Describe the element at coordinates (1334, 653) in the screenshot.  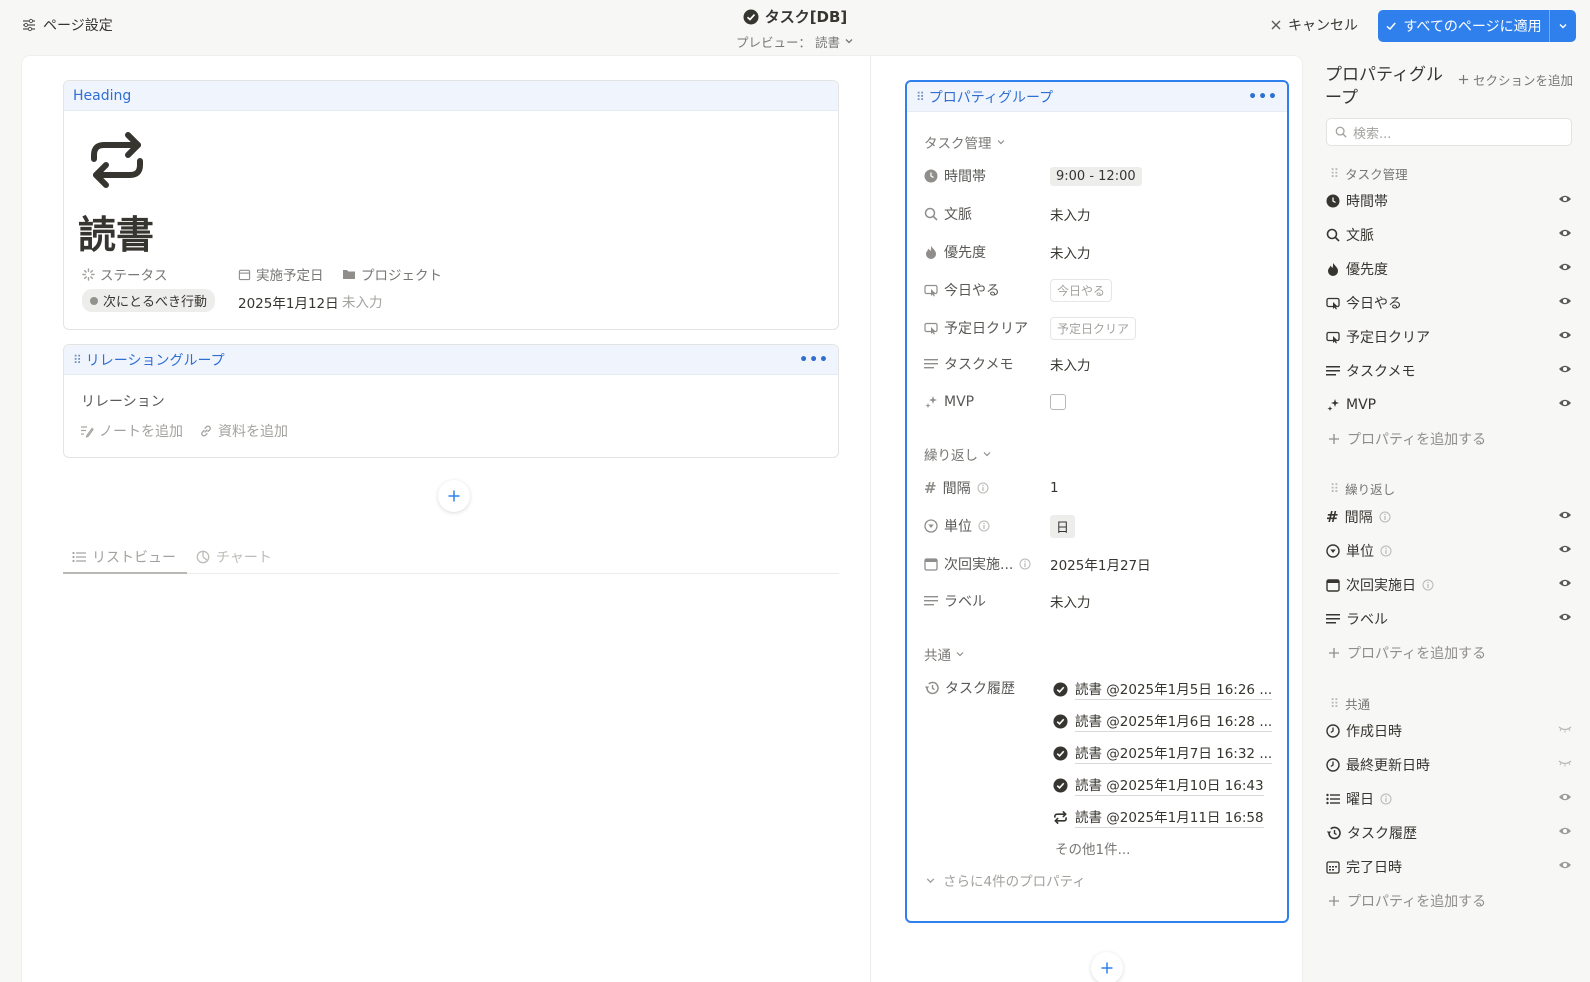
I see `plus-icon` at that location.